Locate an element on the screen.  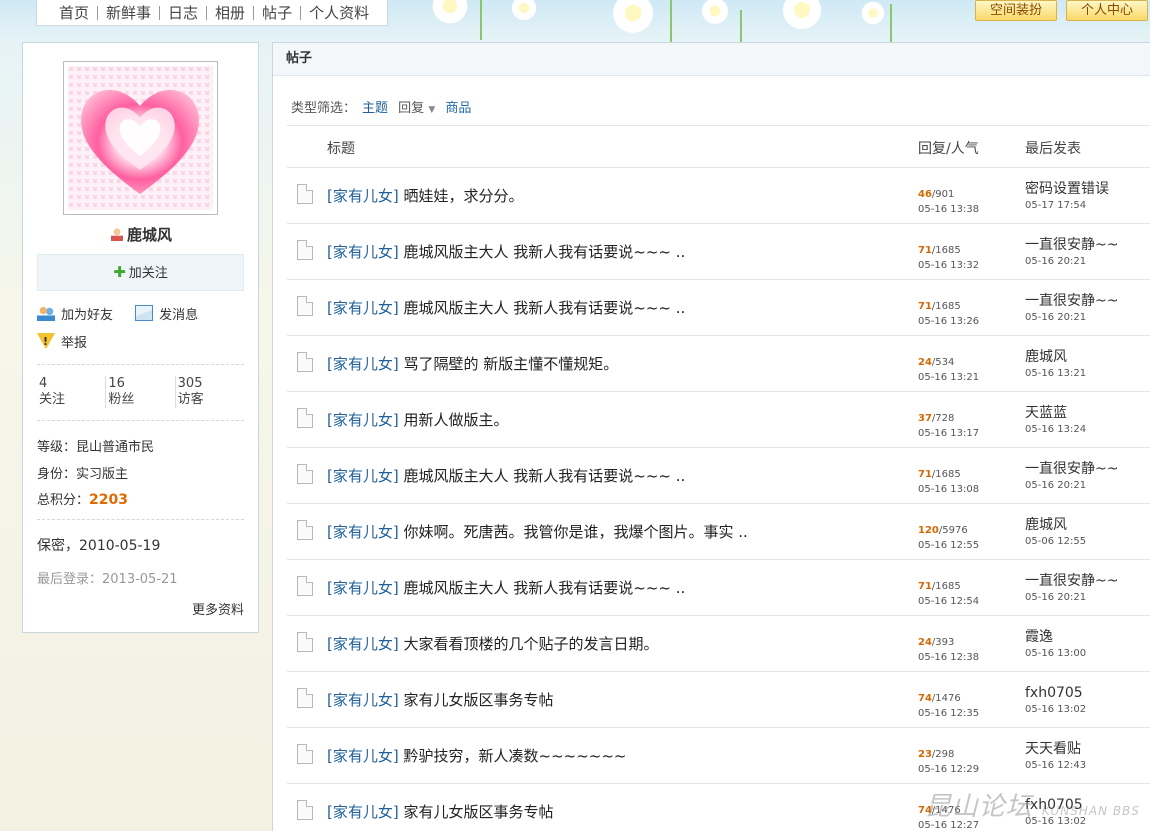
last-poster-link: fxh0705 is located at coordinates (1054, 693).